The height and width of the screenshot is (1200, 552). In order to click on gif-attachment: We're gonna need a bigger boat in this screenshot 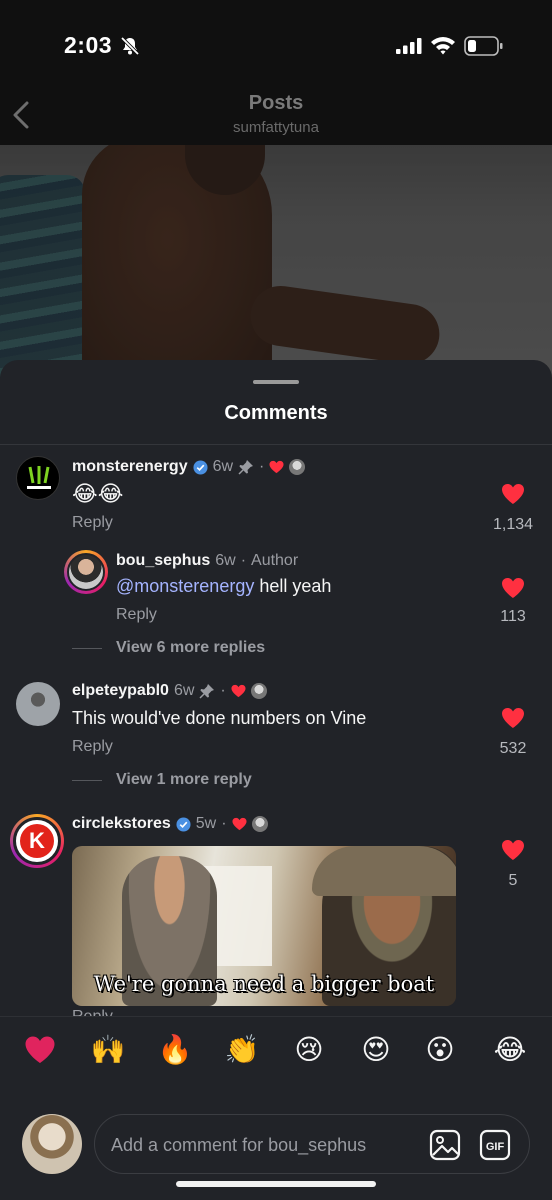, I will do `click(264, 926)`.